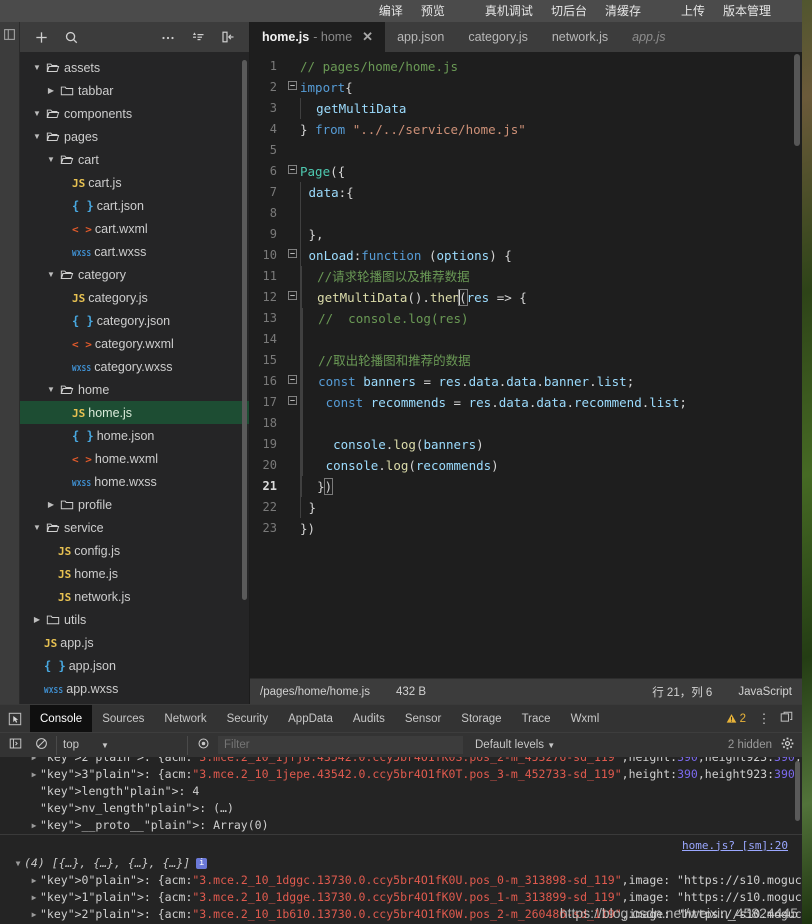  What do you see at coordinates (682, 692) in the screenshot?
I see `status-cursor-position: 行 21，列 6` at bounding box center [682, 692].